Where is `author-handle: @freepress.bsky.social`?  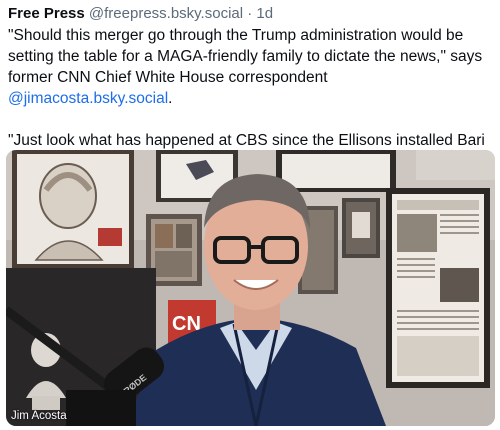
author-handle: @freepress.bsky.social is located at coordinates (166, 13).